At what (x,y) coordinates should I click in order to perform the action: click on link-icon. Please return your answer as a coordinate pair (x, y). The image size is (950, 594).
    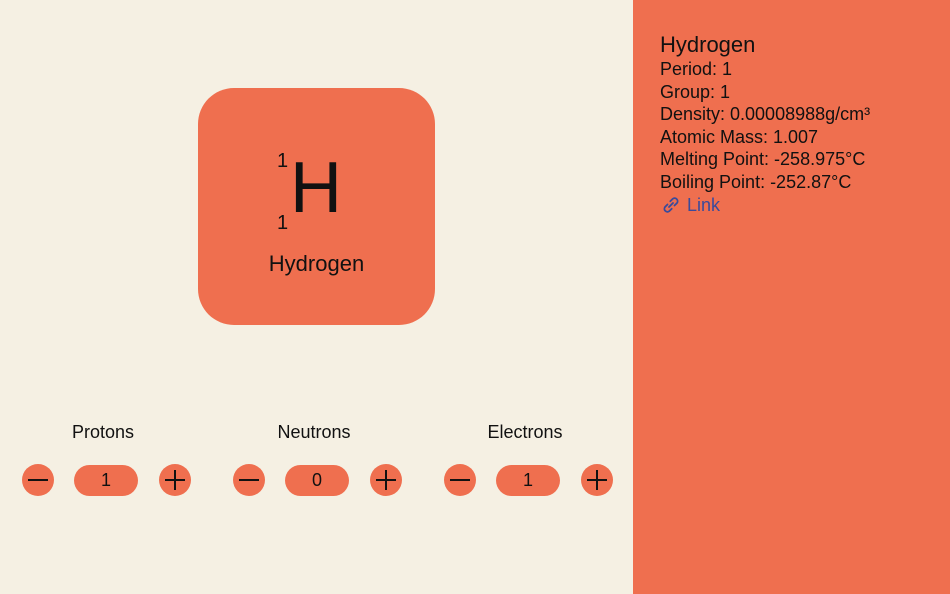
    Looking at the image, I should click on (671, 205).